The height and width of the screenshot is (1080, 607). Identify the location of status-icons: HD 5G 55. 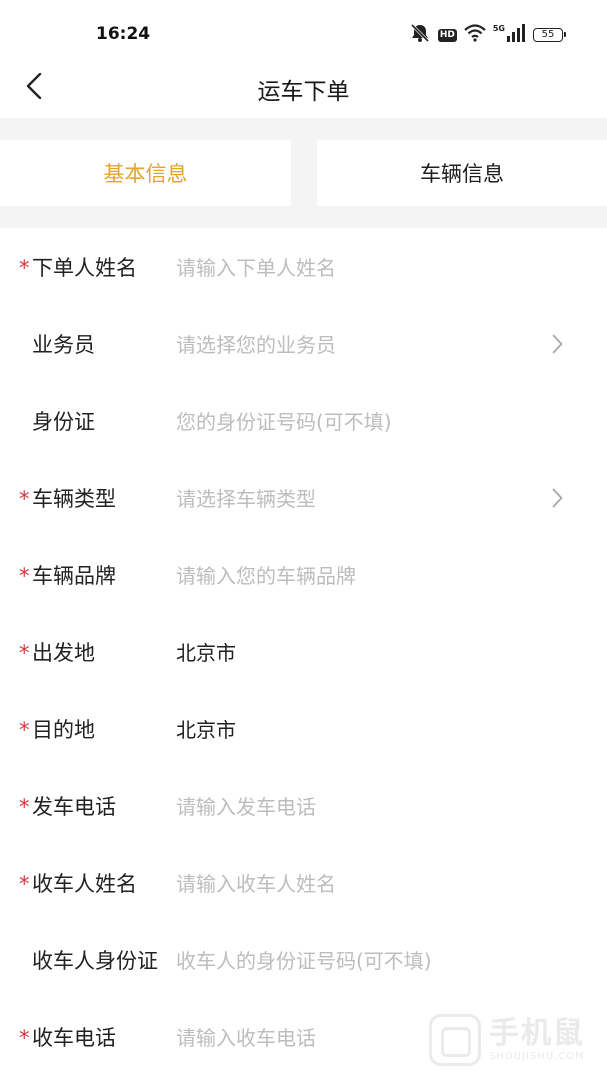
(487, 35).